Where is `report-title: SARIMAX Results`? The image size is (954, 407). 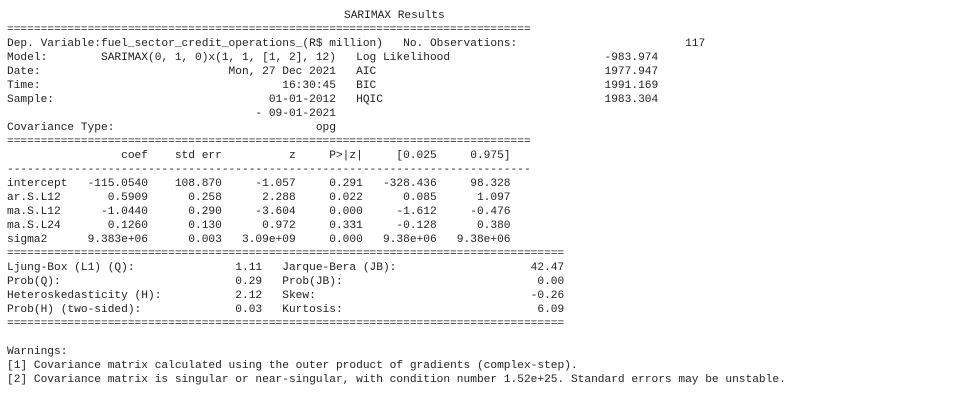 report-title: SARIMAX Results is located at coordinates (394, 16).